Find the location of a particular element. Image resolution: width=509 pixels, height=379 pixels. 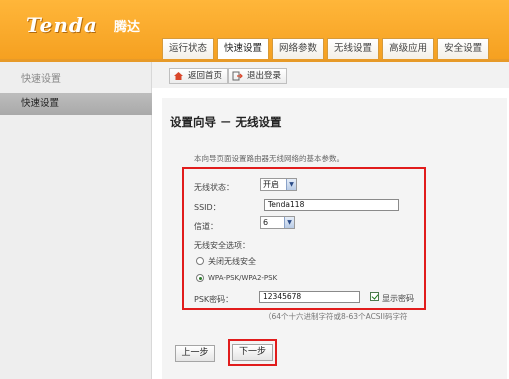

next-button: 下一步 is located at coordinates (252, 352).